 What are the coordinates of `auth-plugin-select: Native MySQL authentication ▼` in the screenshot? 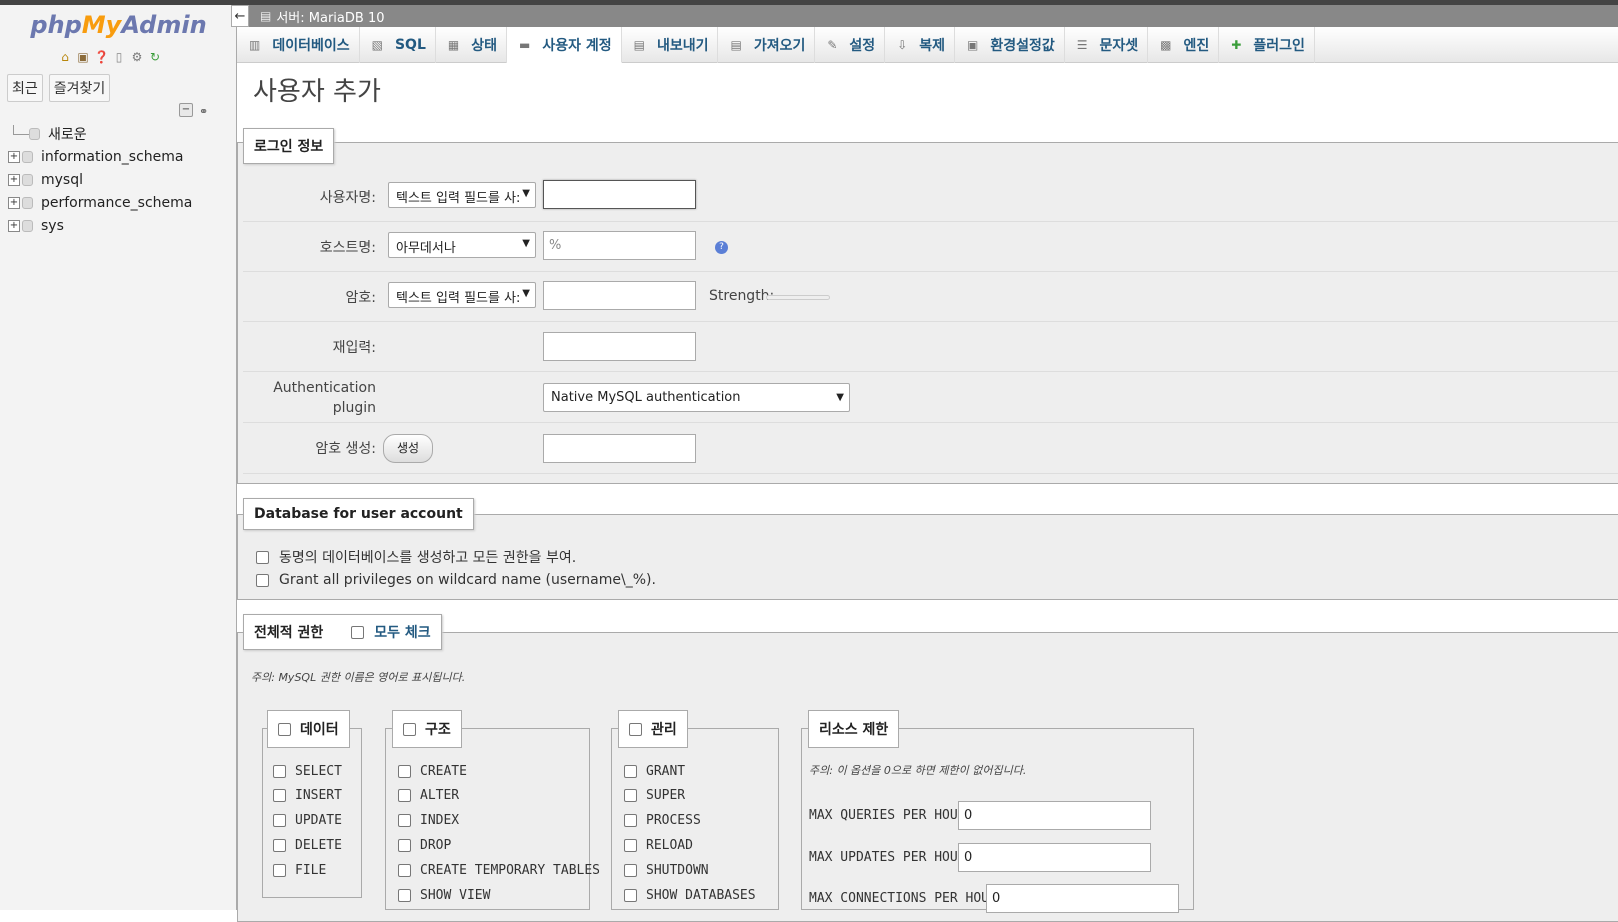 It's located at (696, 397).